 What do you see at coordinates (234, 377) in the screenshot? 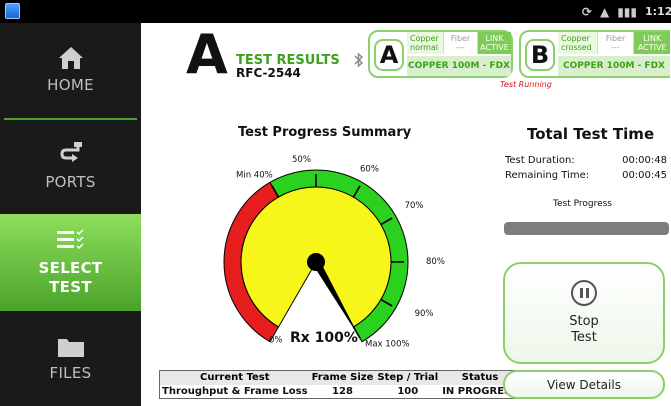
I see `table-header-current-test: Current Test` at bounding box center [234, 377].